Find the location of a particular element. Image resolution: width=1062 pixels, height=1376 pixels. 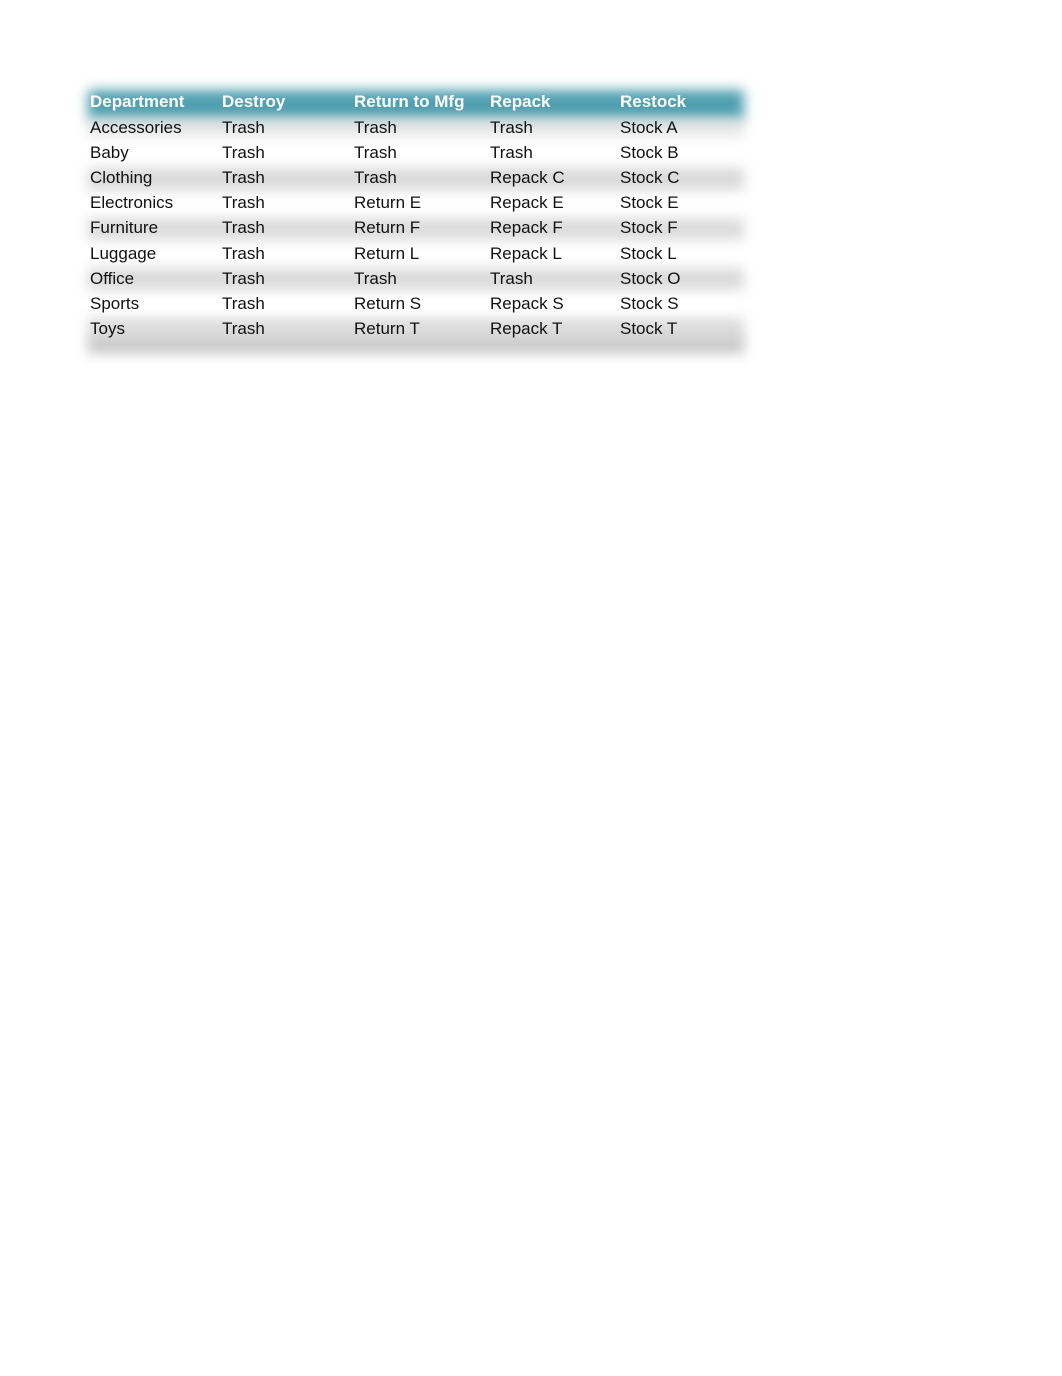

repack-cell: Repack T is located at coordinates (526, 328).